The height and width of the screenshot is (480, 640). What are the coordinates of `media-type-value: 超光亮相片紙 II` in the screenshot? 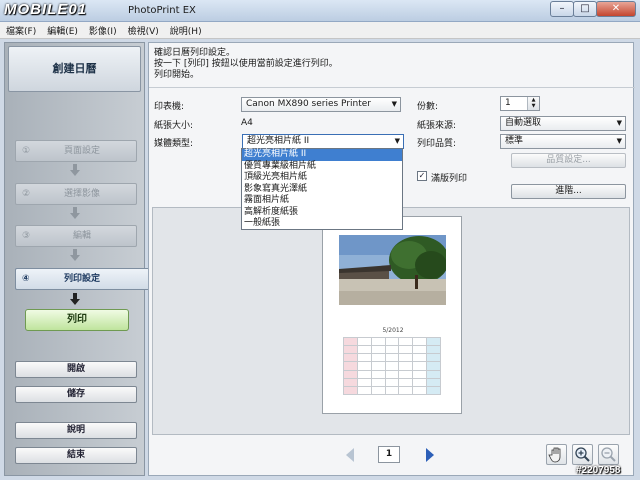 It's located at (278, 141).